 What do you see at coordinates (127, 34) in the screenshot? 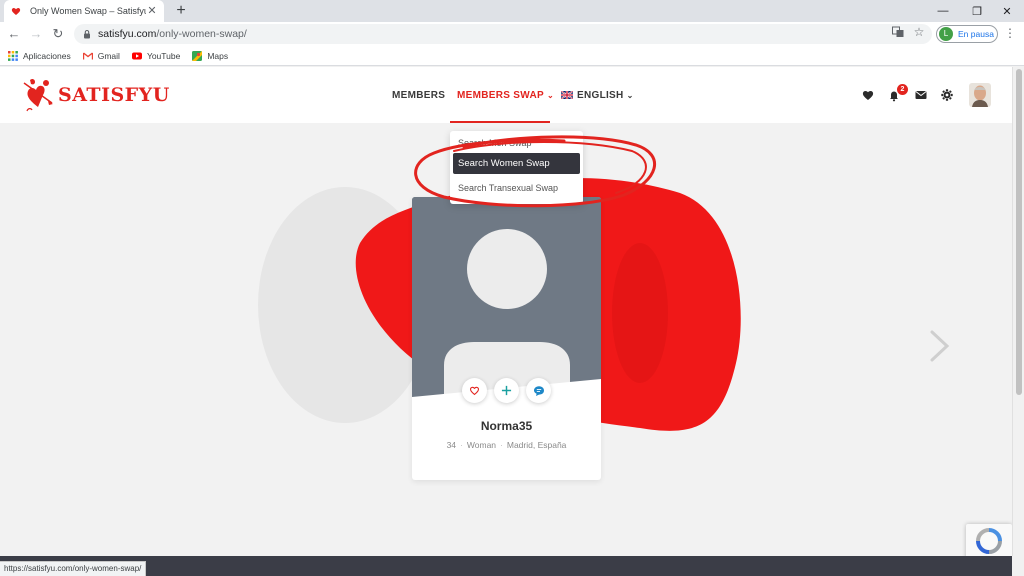
I see `url-host: satisfyu.com` at bounding box center [127, 34].